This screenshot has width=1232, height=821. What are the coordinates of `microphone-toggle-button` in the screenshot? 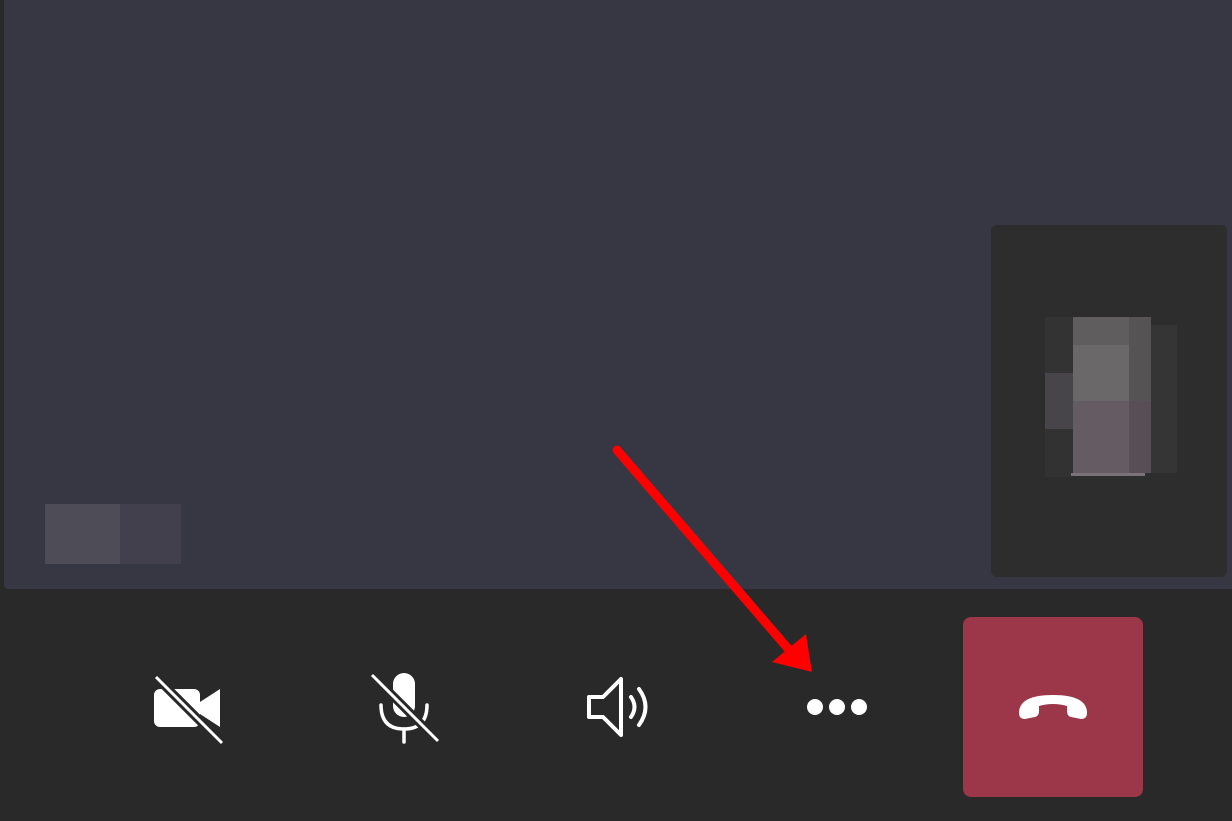 It's located at (404, 707).